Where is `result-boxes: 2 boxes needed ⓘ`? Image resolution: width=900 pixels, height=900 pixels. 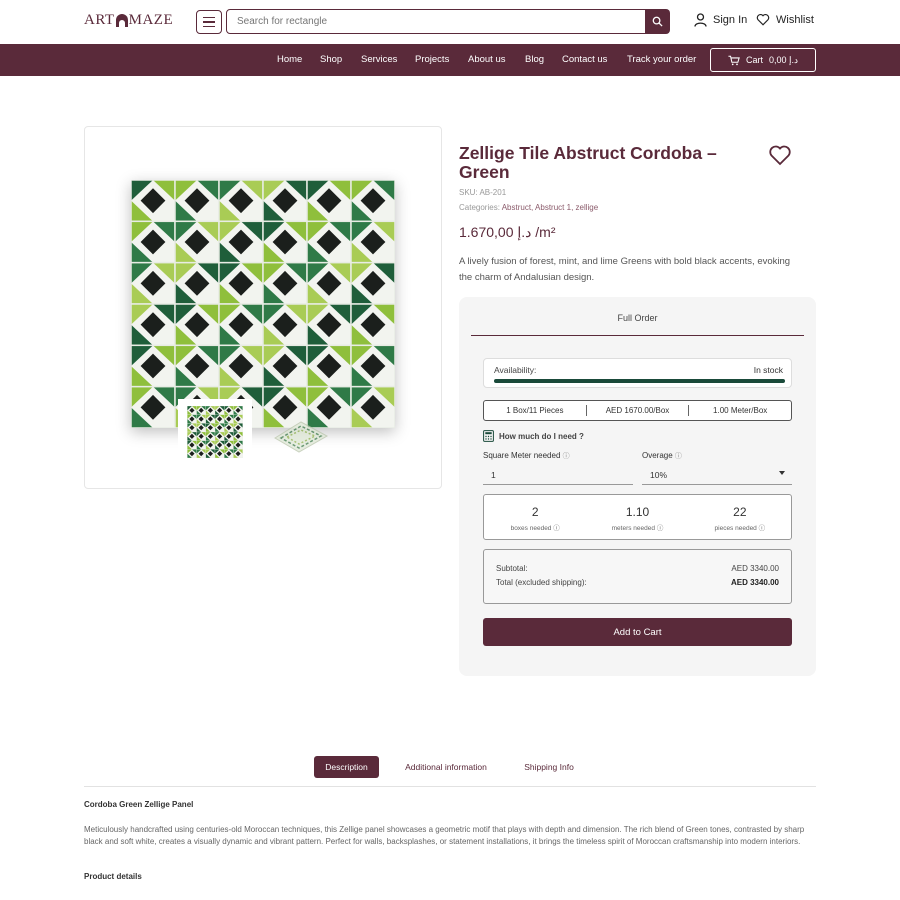
result-boxes: 2 boxes needed ⓘ is located at coordinates (535, 517).